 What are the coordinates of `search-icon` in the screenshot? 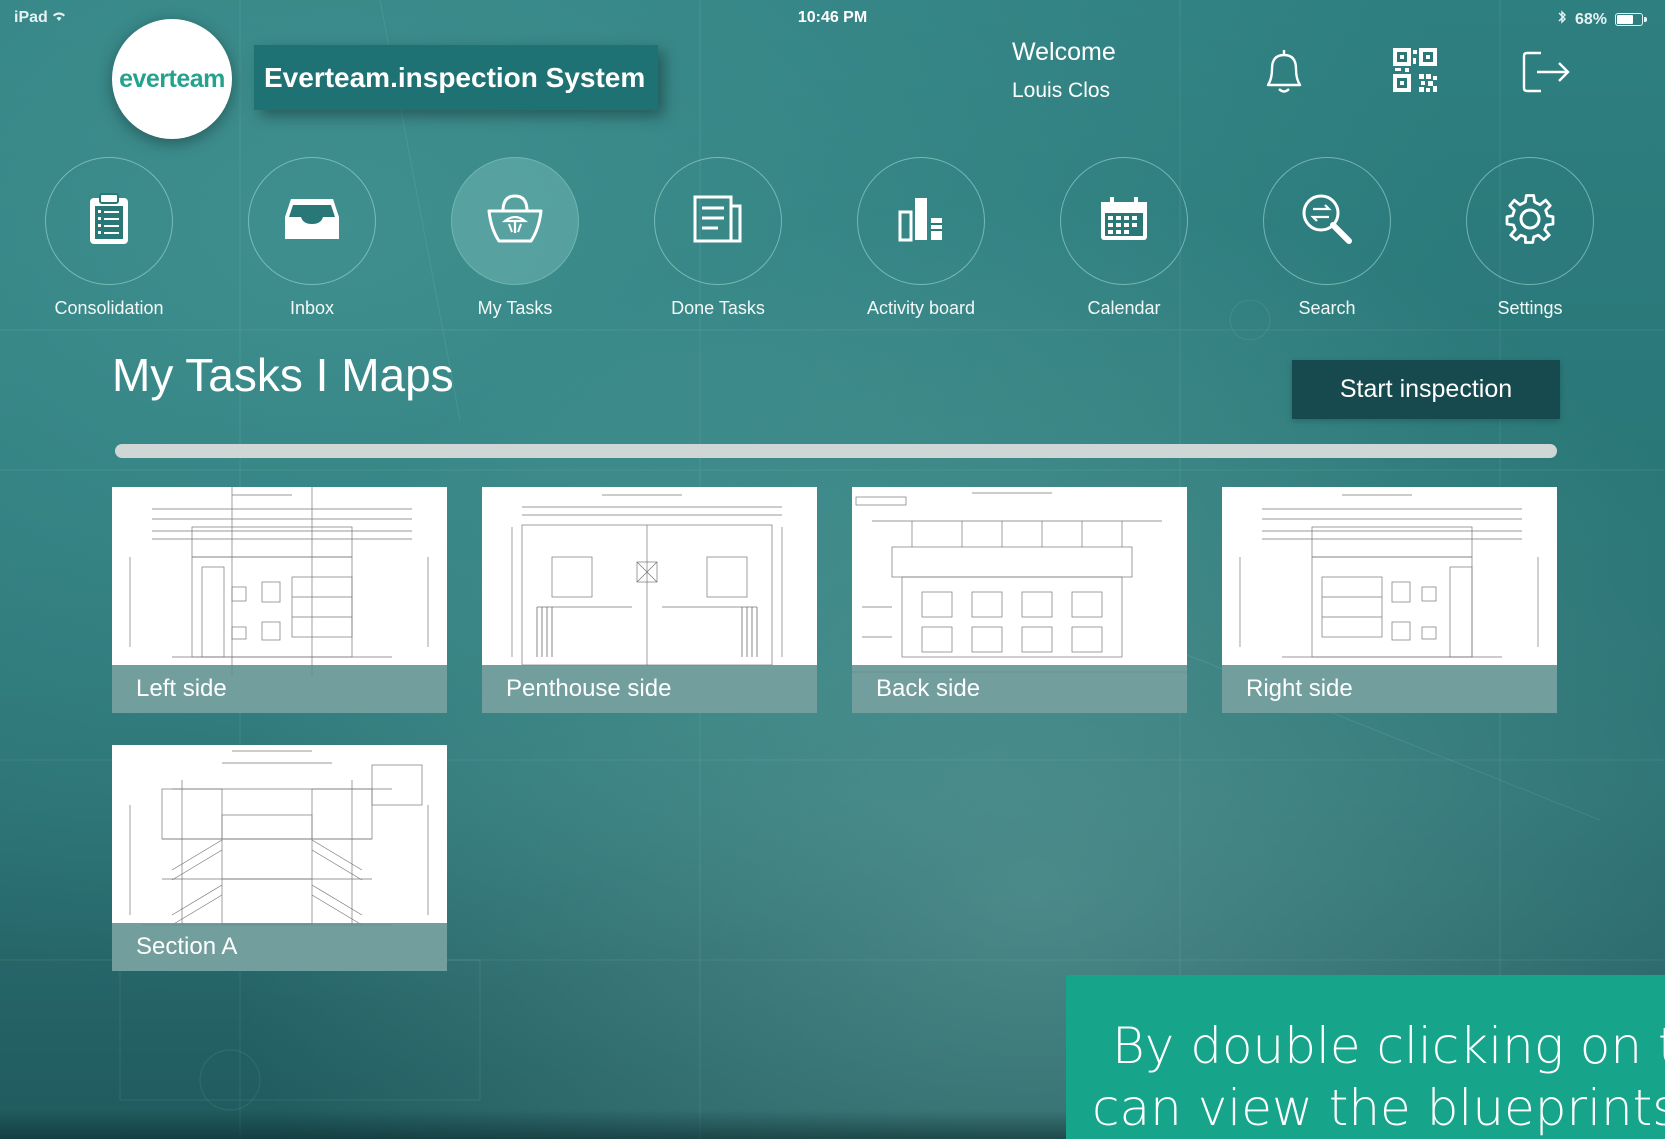 It's located at (1327, 221).